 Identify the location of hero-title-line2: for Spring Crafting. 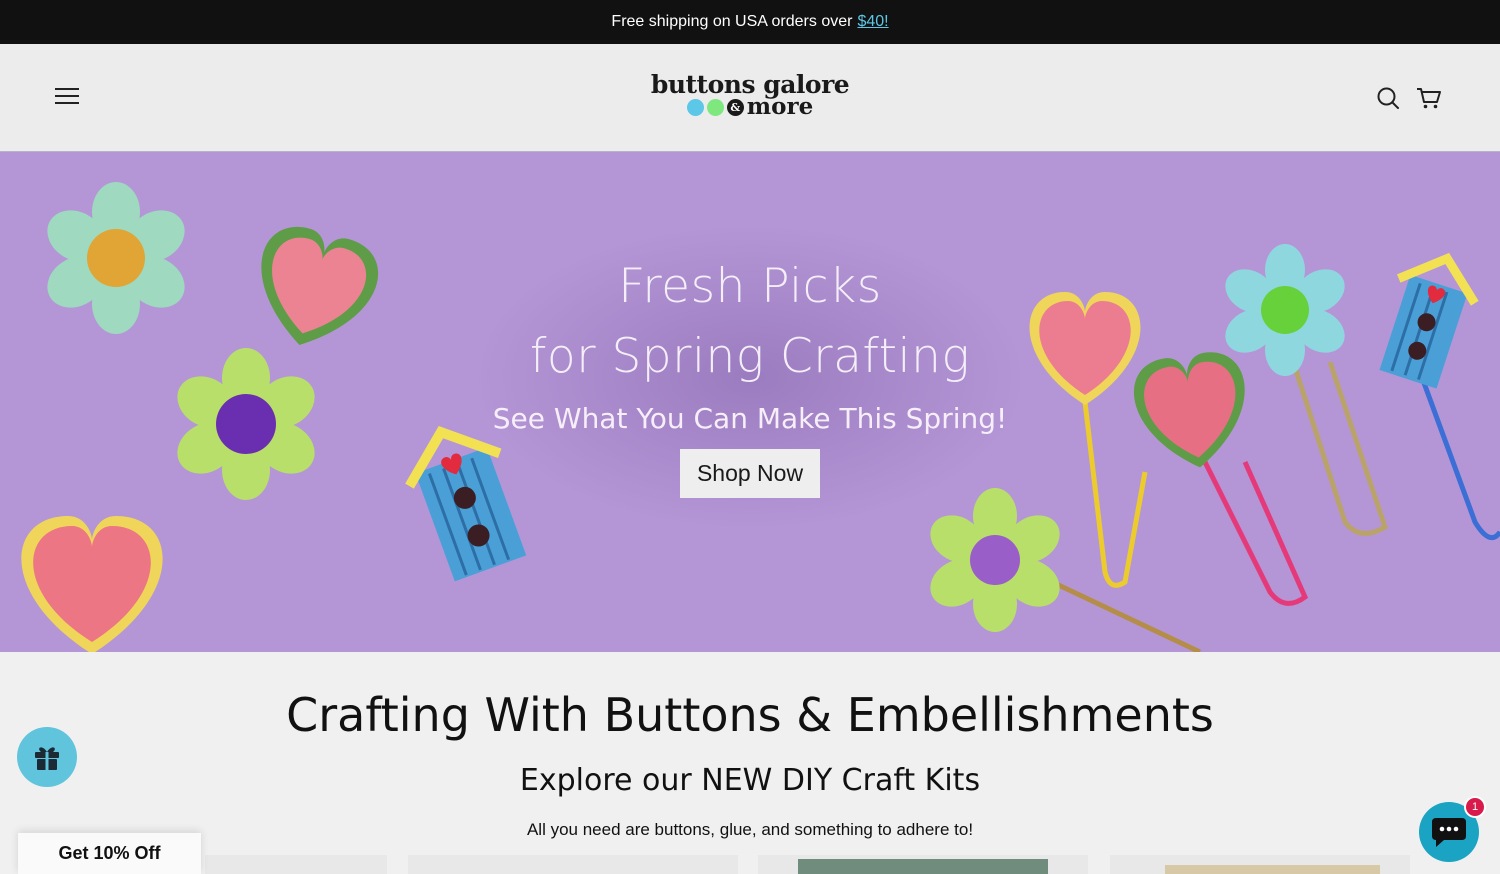
(750, 356).